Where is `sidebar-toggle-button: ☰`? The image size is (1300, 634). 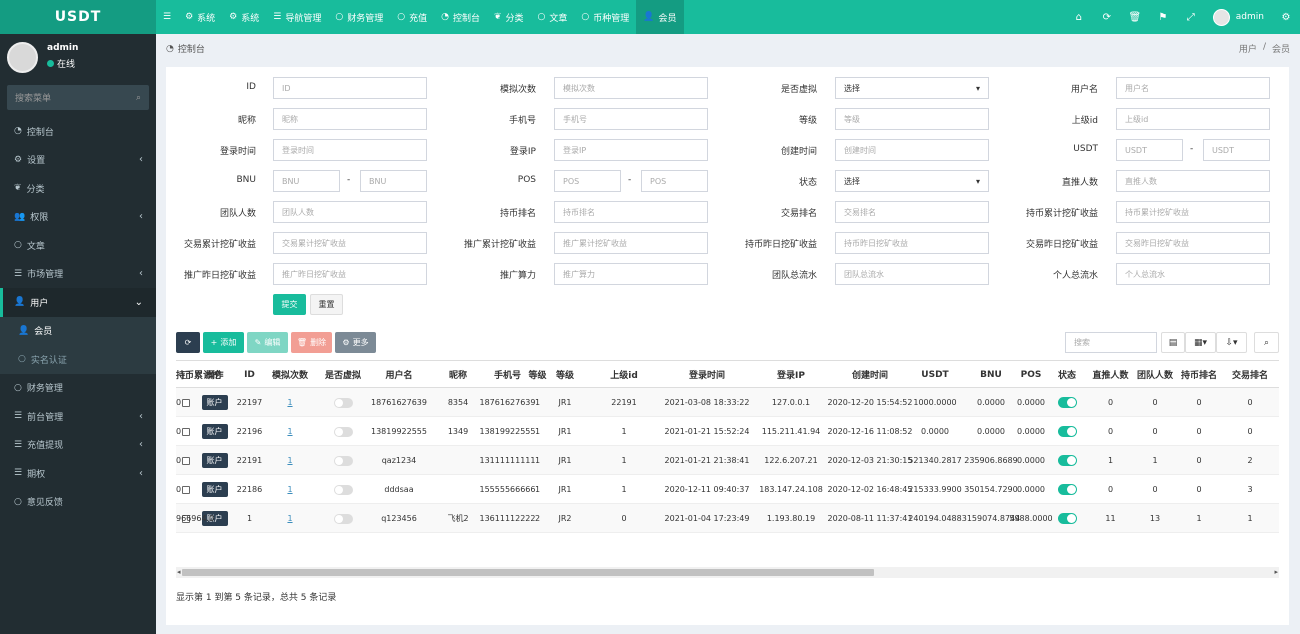
sidebar-toggle-button: ☰ is located at coordinates (167, 17).